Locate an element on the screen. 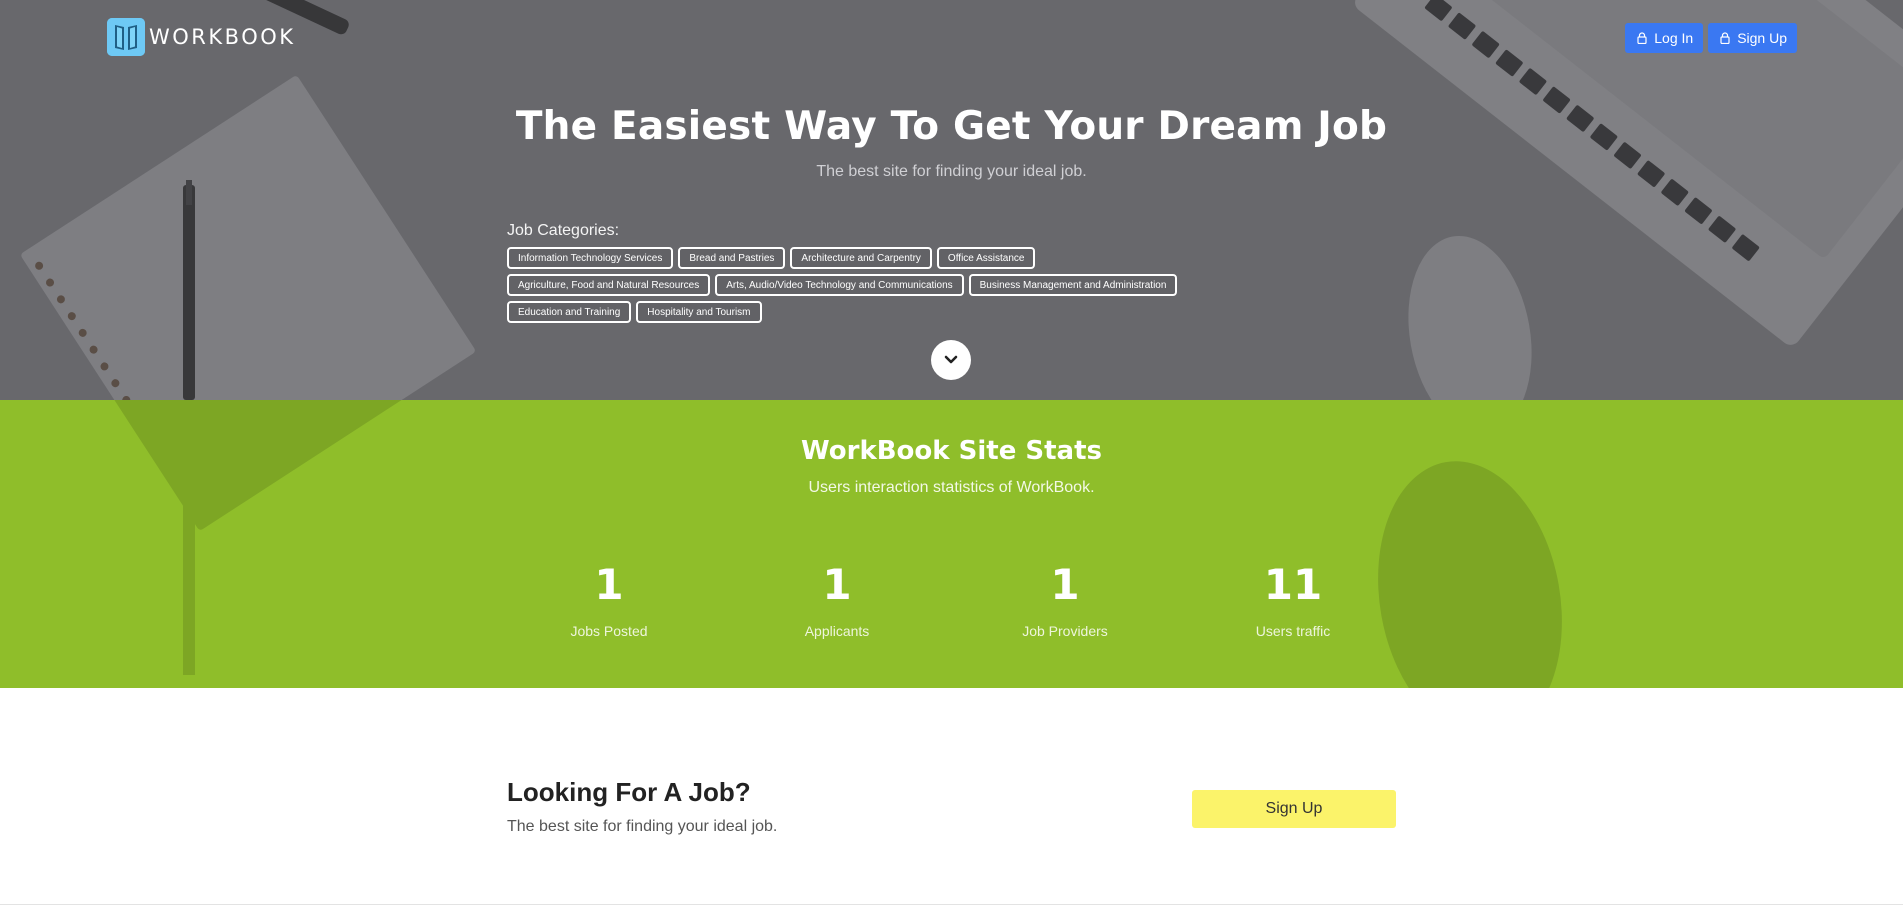  stat-label: Applicants is located at coordinates (837, 631).